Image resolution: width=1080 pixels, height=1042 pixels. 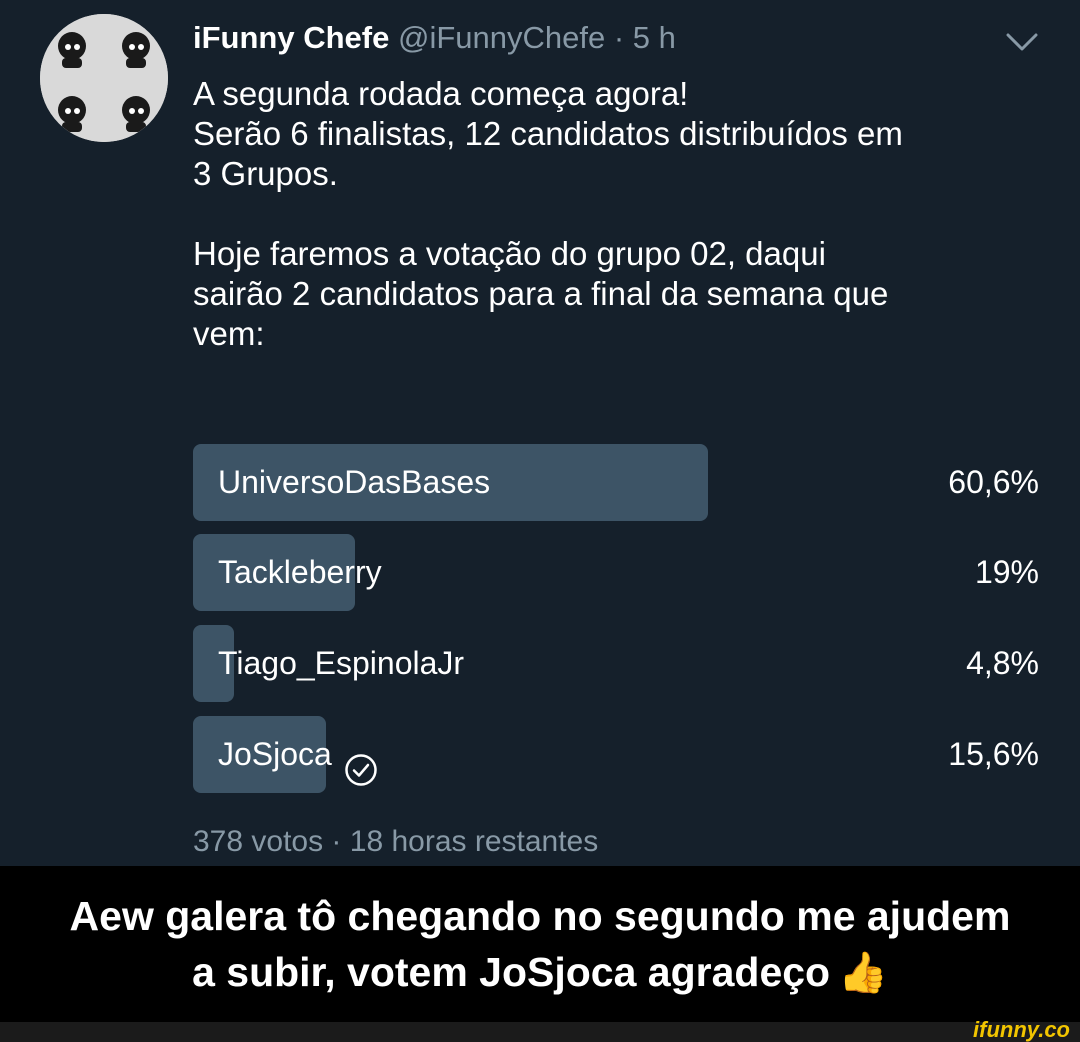 I want to click on avatar, so click(x=104, y=78).